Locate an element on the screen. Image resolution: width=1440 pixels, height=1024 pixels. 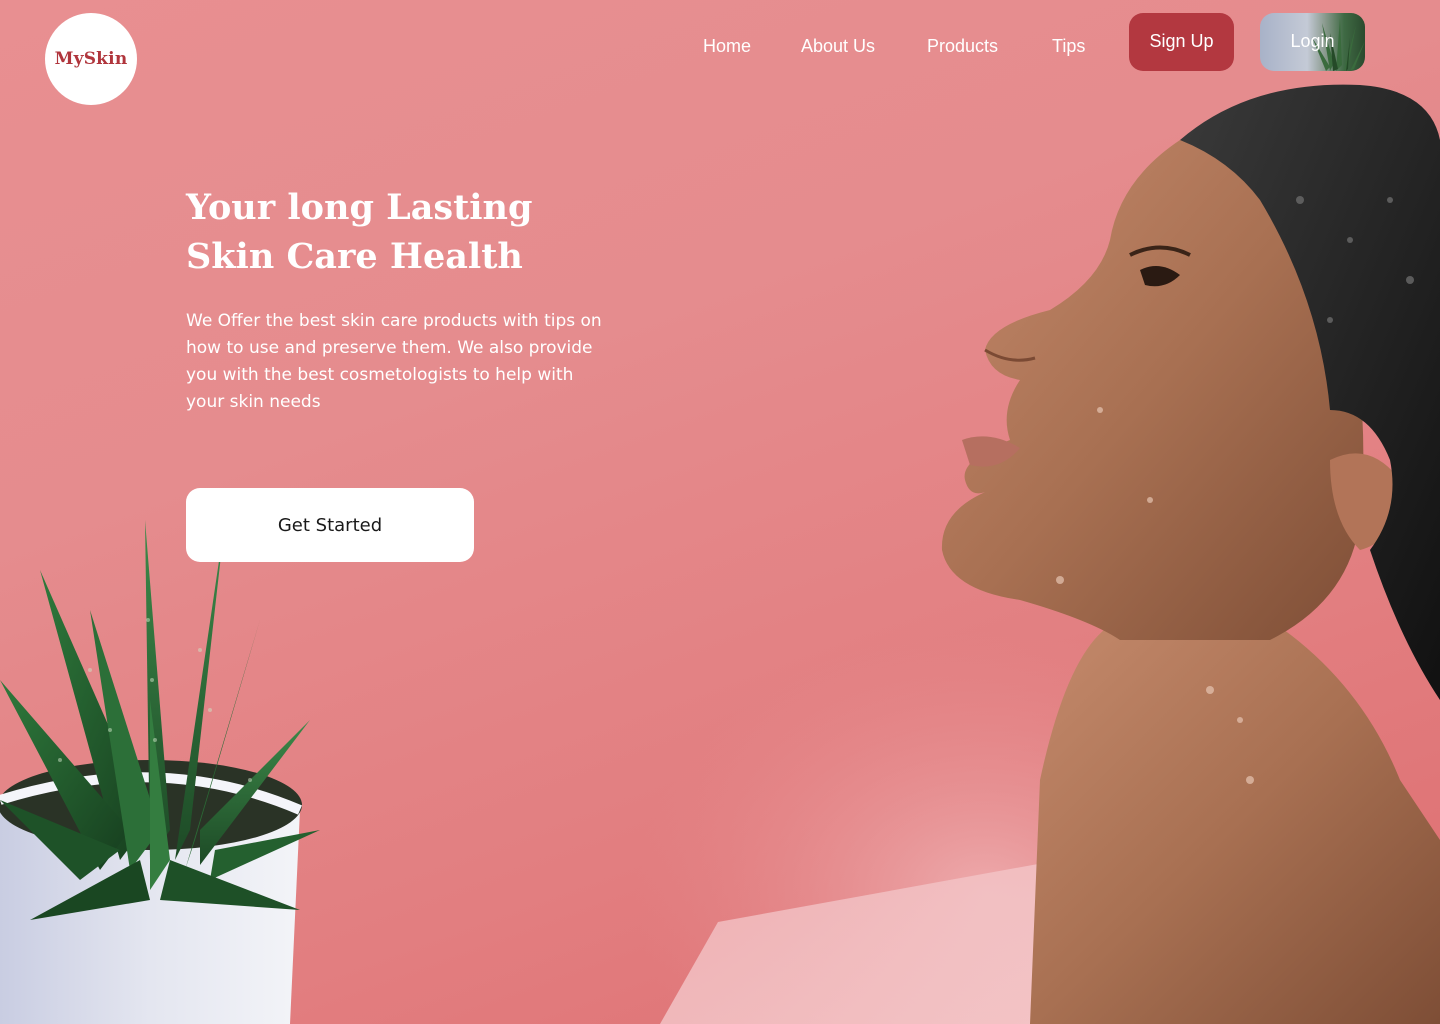
nav-link-products: Products is located at coordinates (962, 46).